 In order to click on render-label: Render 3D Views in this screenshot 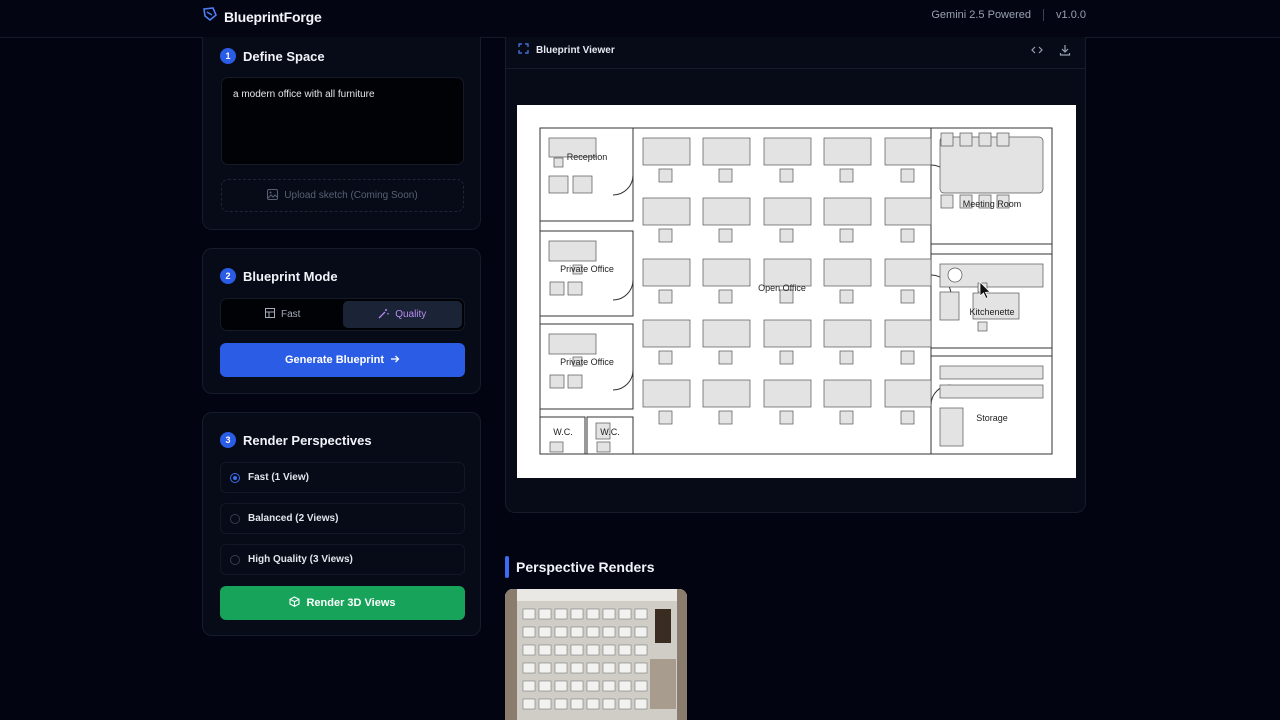, I will do `click(351, 603)`.